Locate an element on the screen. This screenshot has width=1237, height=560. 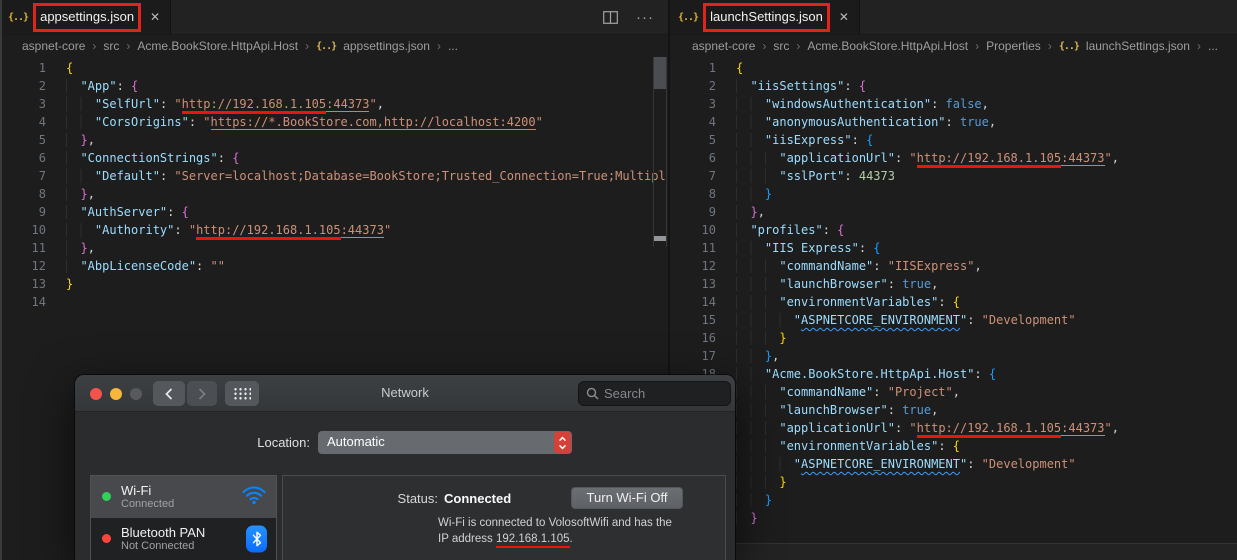
code-line: 24 } is located at coordinates (953, 482).